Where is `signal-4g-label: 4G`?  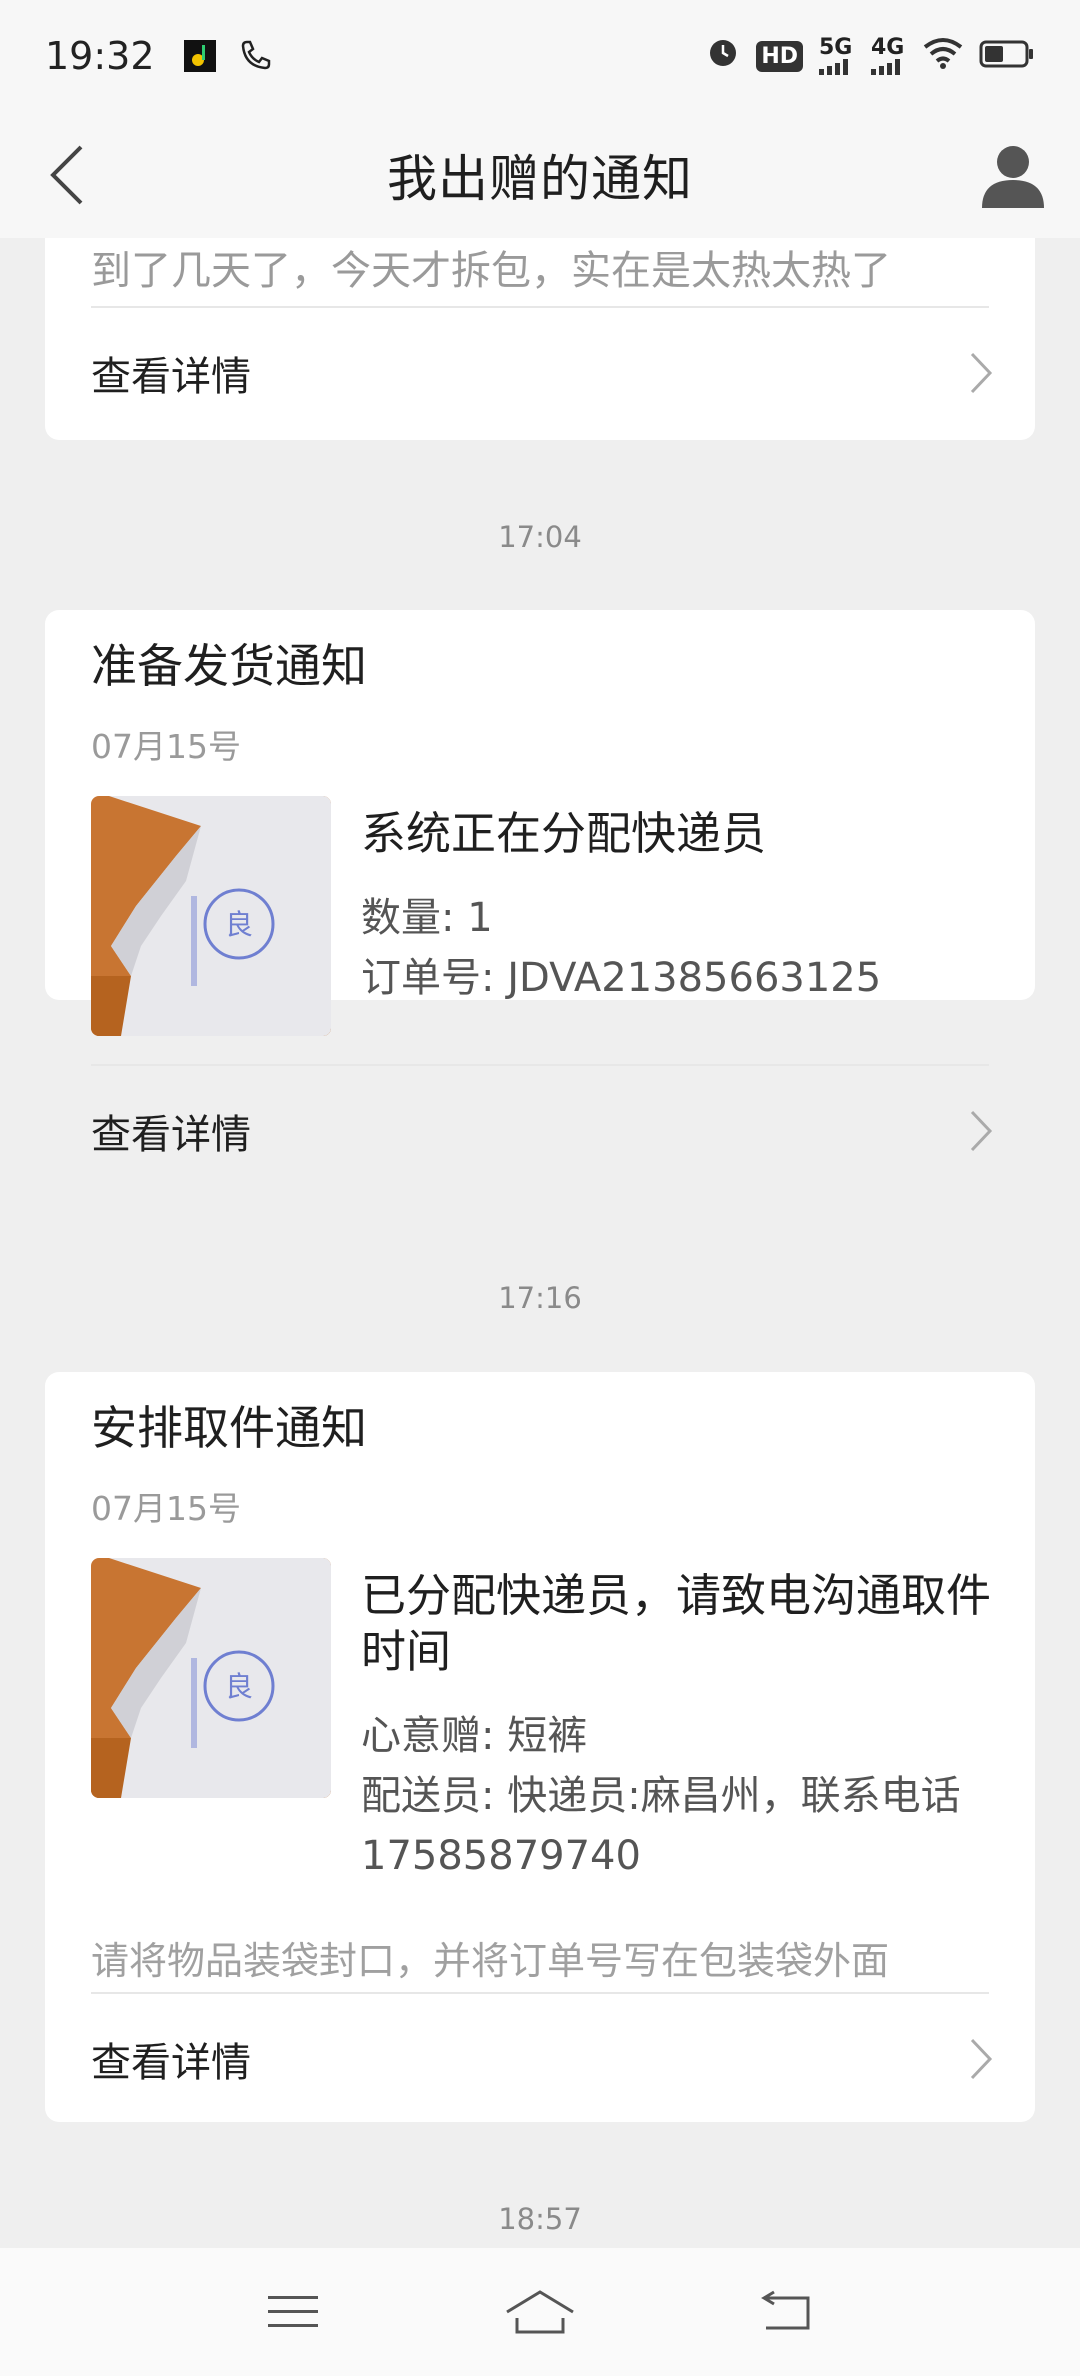 signal-4g-label: 4G is located at coordinates (888, 47).